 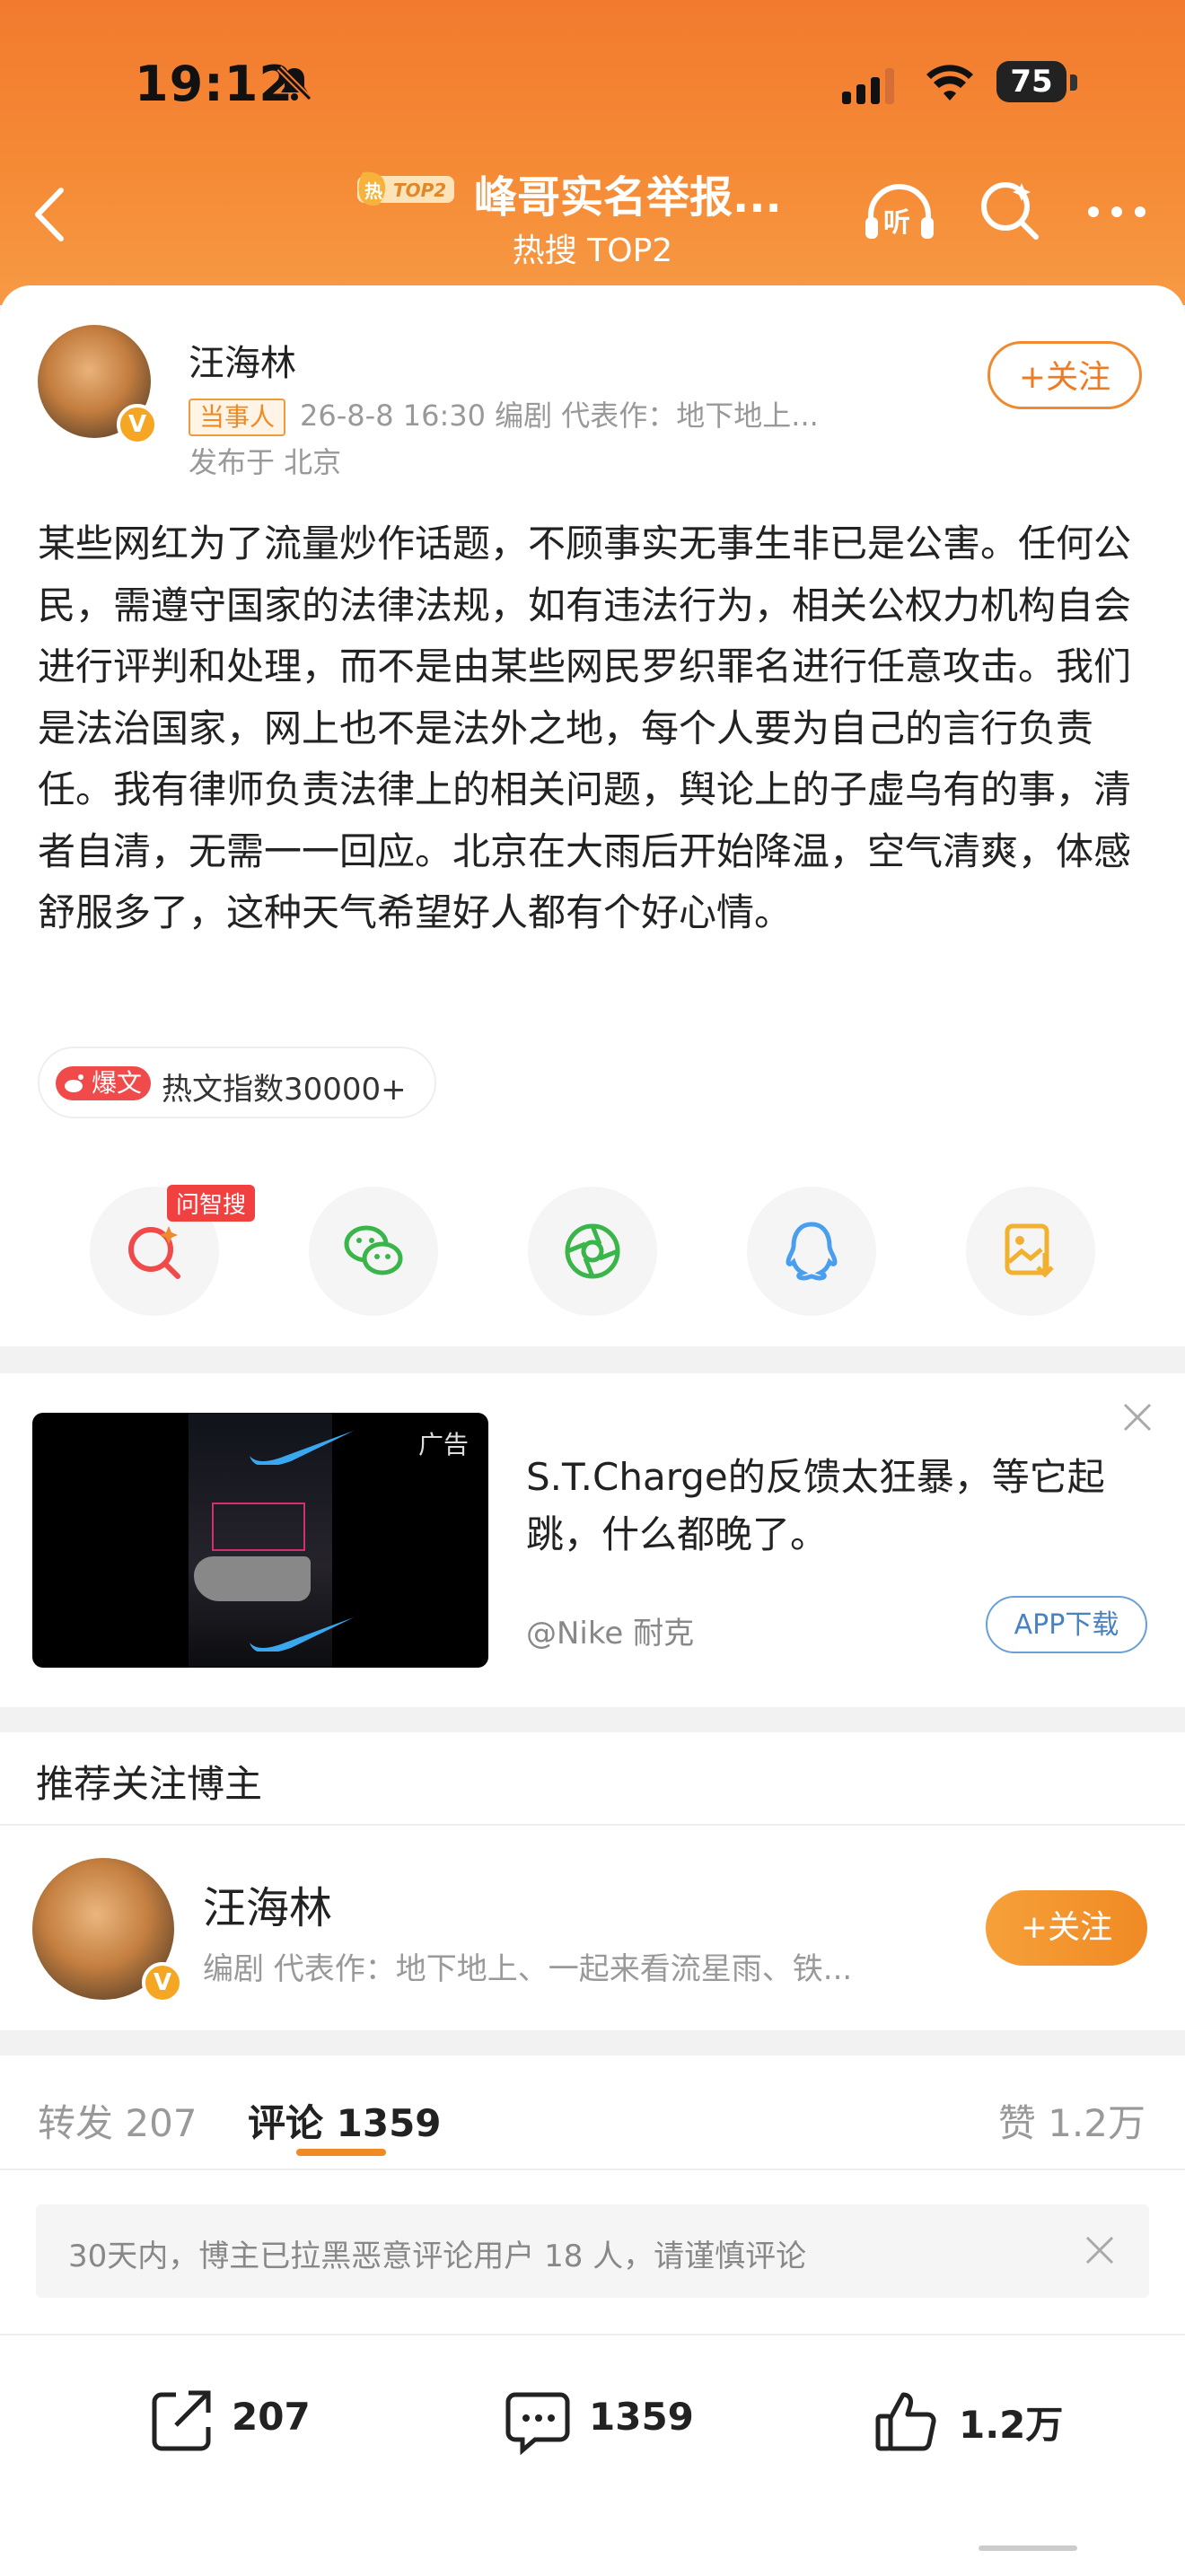 What do you see at coordinates (592, 1825) in the screenshot?
I see `divider` at bounding box center [592, 1825].